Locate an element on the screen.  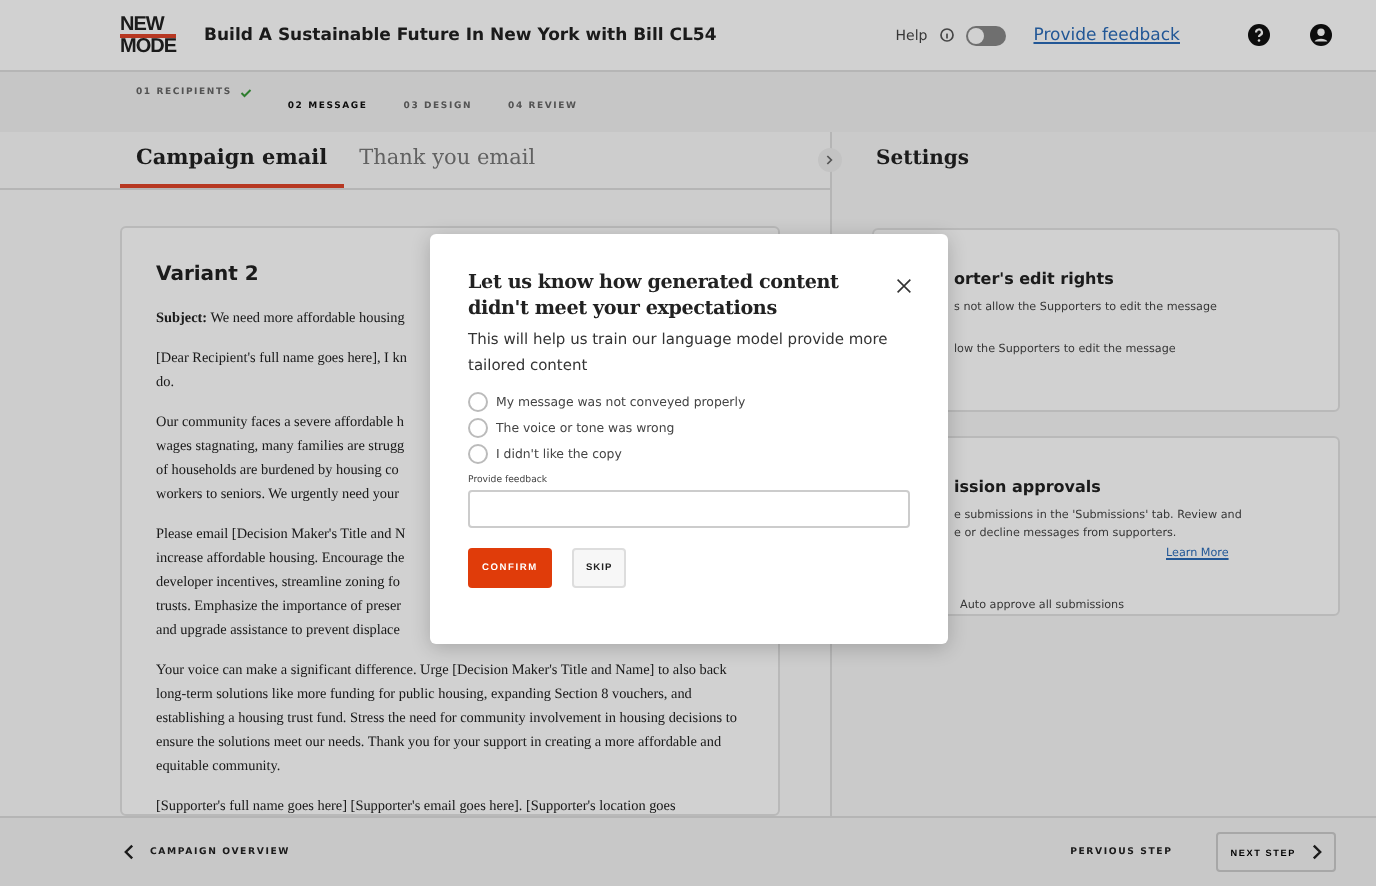
check-icon is located at coordinates (245, 93).